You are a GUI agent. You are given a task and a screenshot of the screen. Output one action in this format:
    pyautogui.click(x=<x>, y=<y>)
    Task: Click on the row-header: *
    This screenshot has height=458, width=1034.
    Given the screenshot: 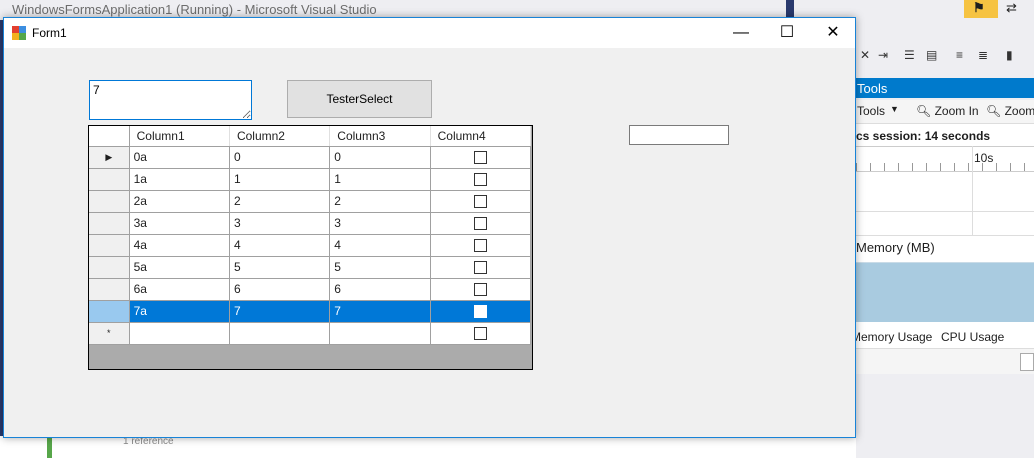 What is the action you would take?
    pyautogui.click(x=109, y=333)
    